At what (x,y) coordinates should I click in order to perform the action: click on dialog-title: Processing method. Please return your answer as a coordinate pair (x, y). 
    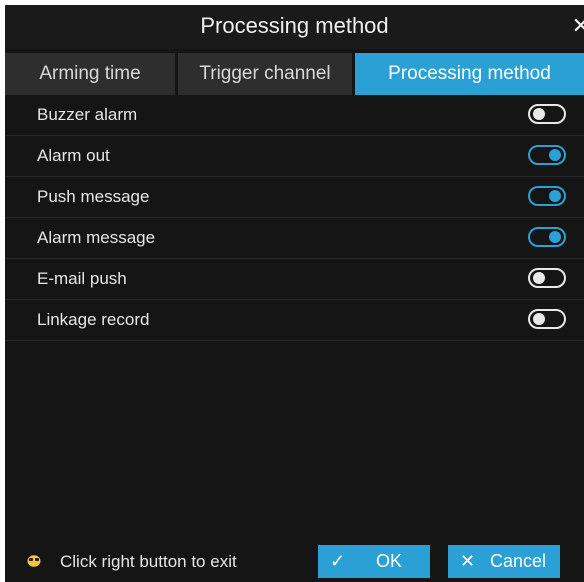
    Looking at the image, I should click on (294, 25).